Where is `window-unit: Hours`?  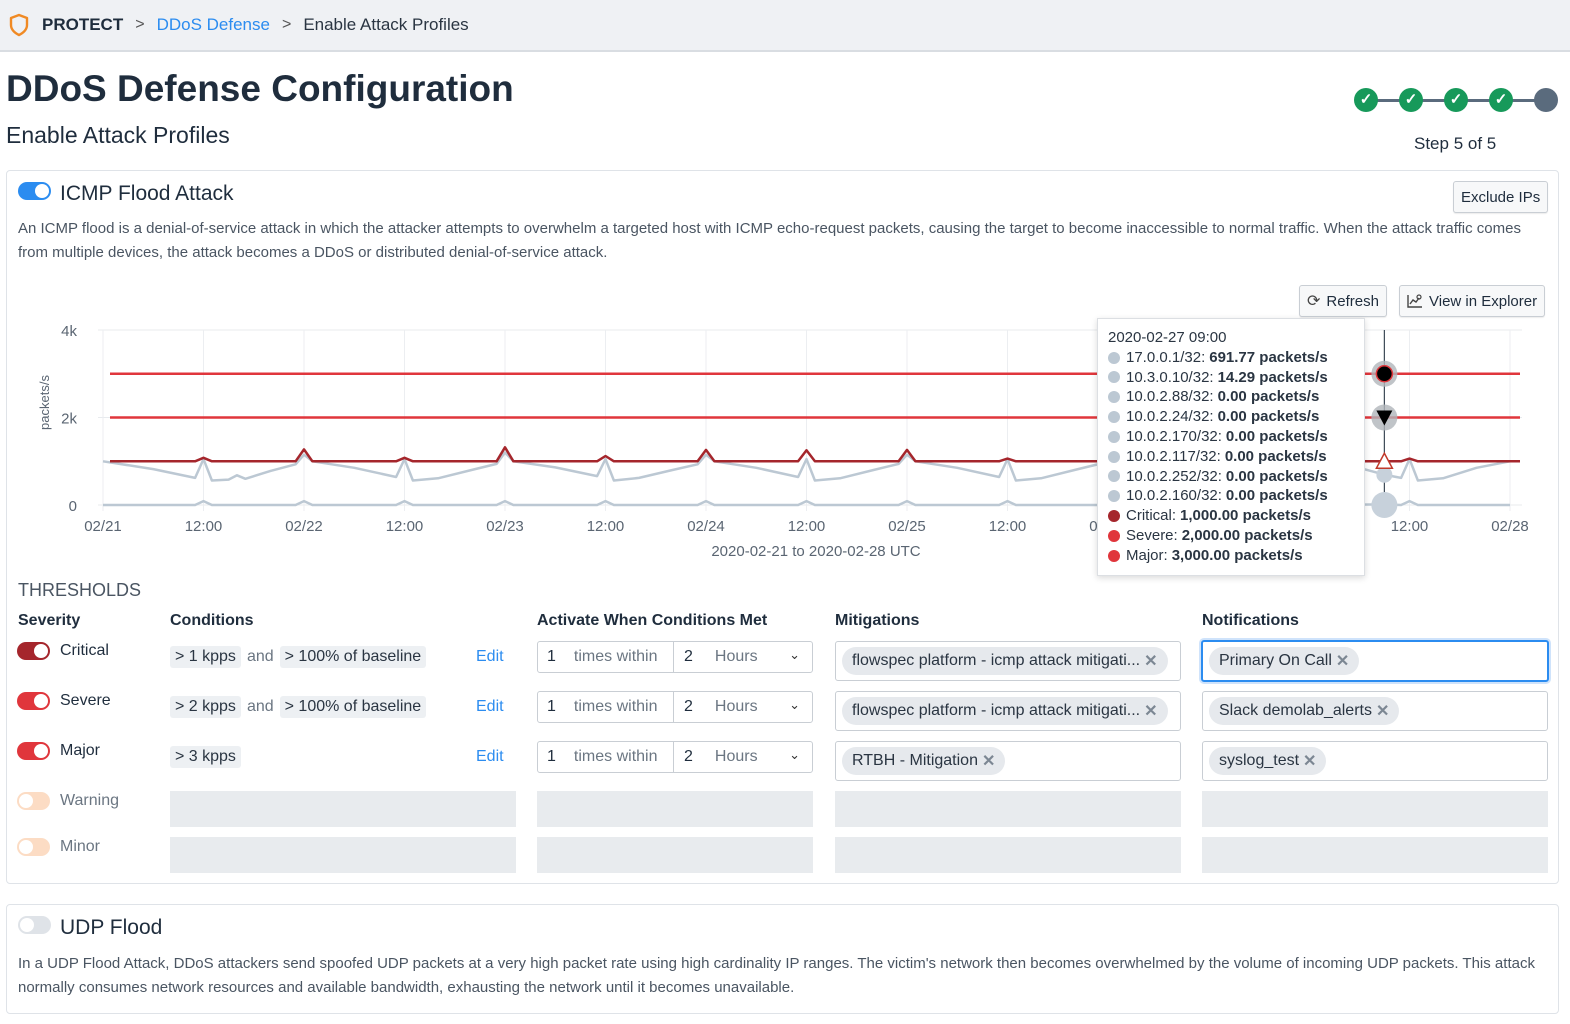
window-unit: Hours is located at coordinates (736, 706).